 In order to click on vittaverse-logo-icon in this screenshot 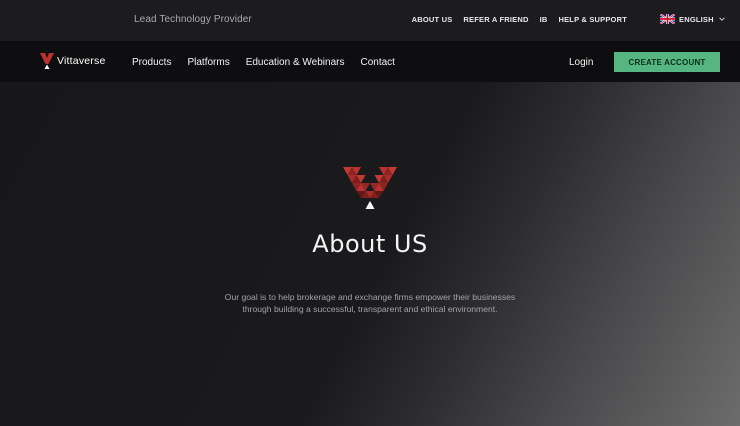, I will do `click(47, 61)`.